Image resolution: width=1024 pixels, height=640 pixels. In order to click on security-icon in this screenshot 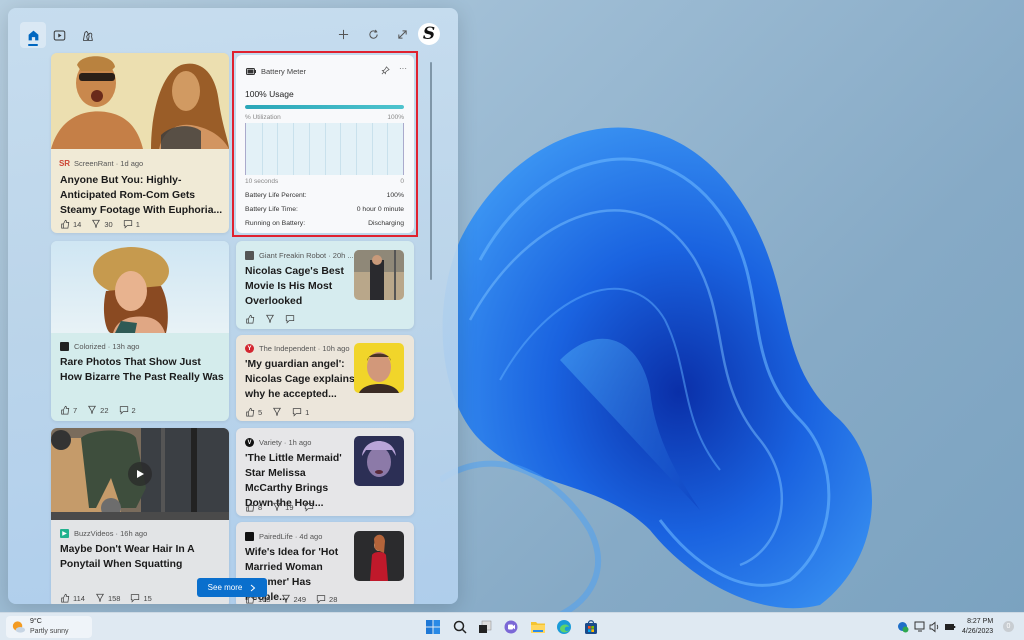, I will do `click(903, 627)`.